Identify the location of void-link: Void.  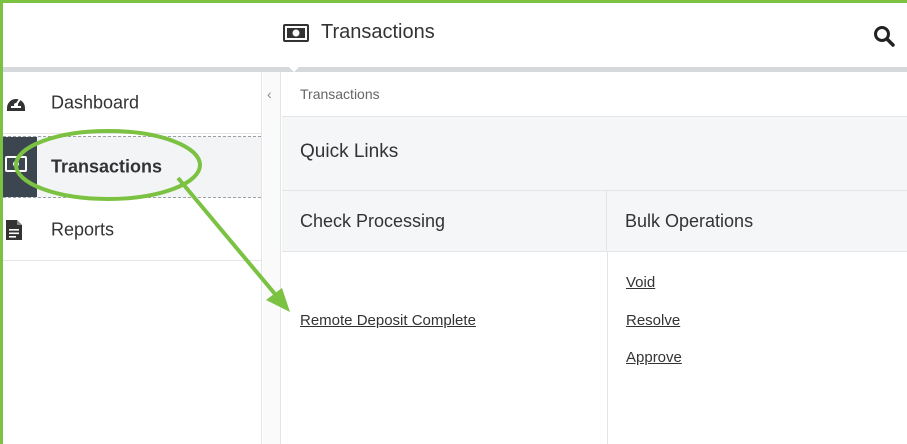
(640, 282).